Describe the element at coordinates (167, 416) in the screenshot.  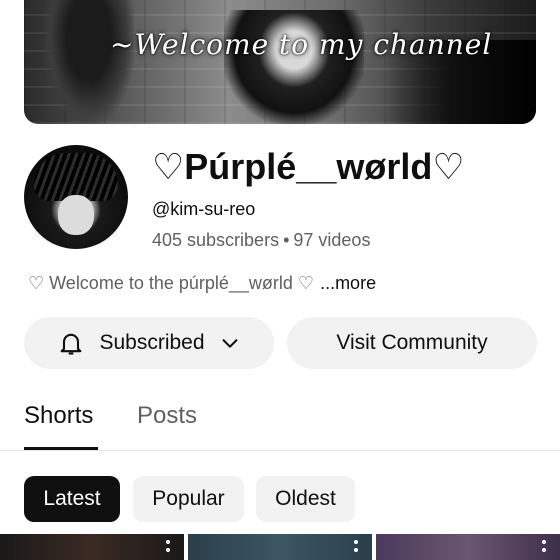
I see `tab-posts: Posts` at that location.